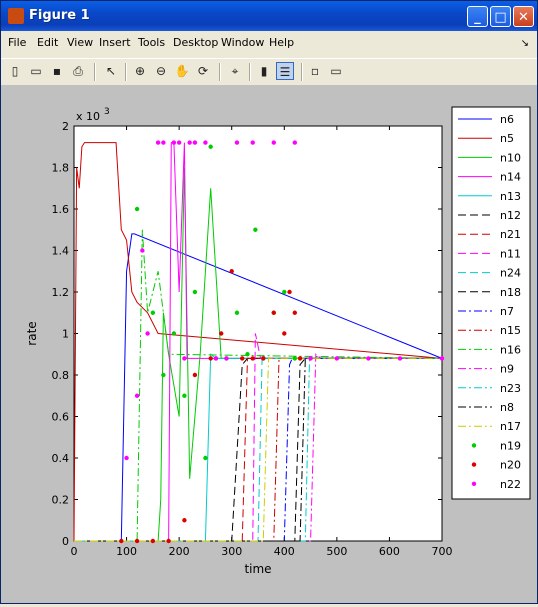  What do you see at coordinates (500, 16) in the screenshot?
I see `maximize-button: □` at bounding box center [500, 16].